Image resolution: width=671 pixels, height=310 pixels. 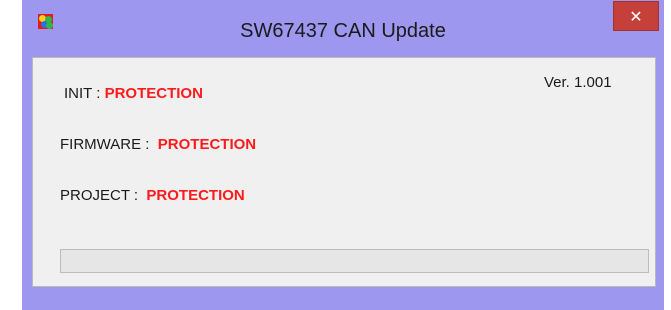 What do you see at coordinates (107, 144) in the screenshot?
I see `firmware-label: FIRMWARE :` at bounding box center [107, 144].